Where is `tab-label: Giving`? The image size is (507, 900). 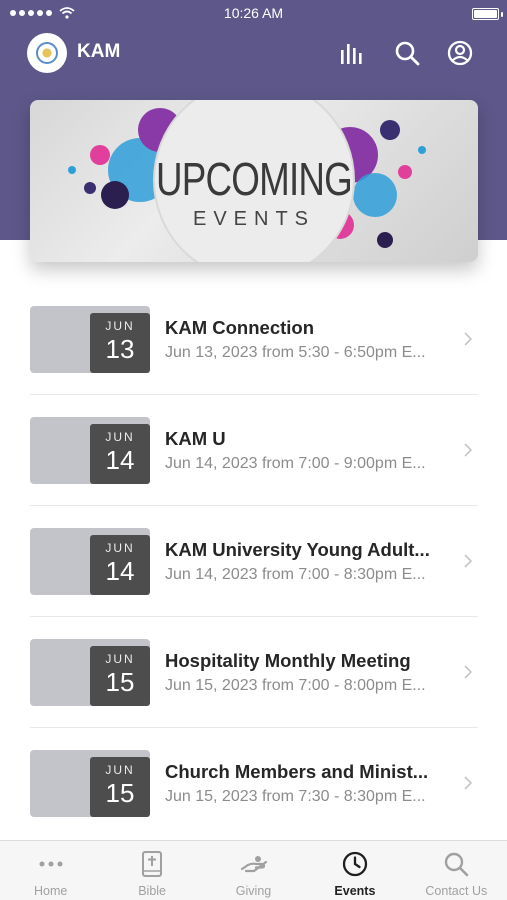 tab-label: Giving is located at coordinates (253, 891).